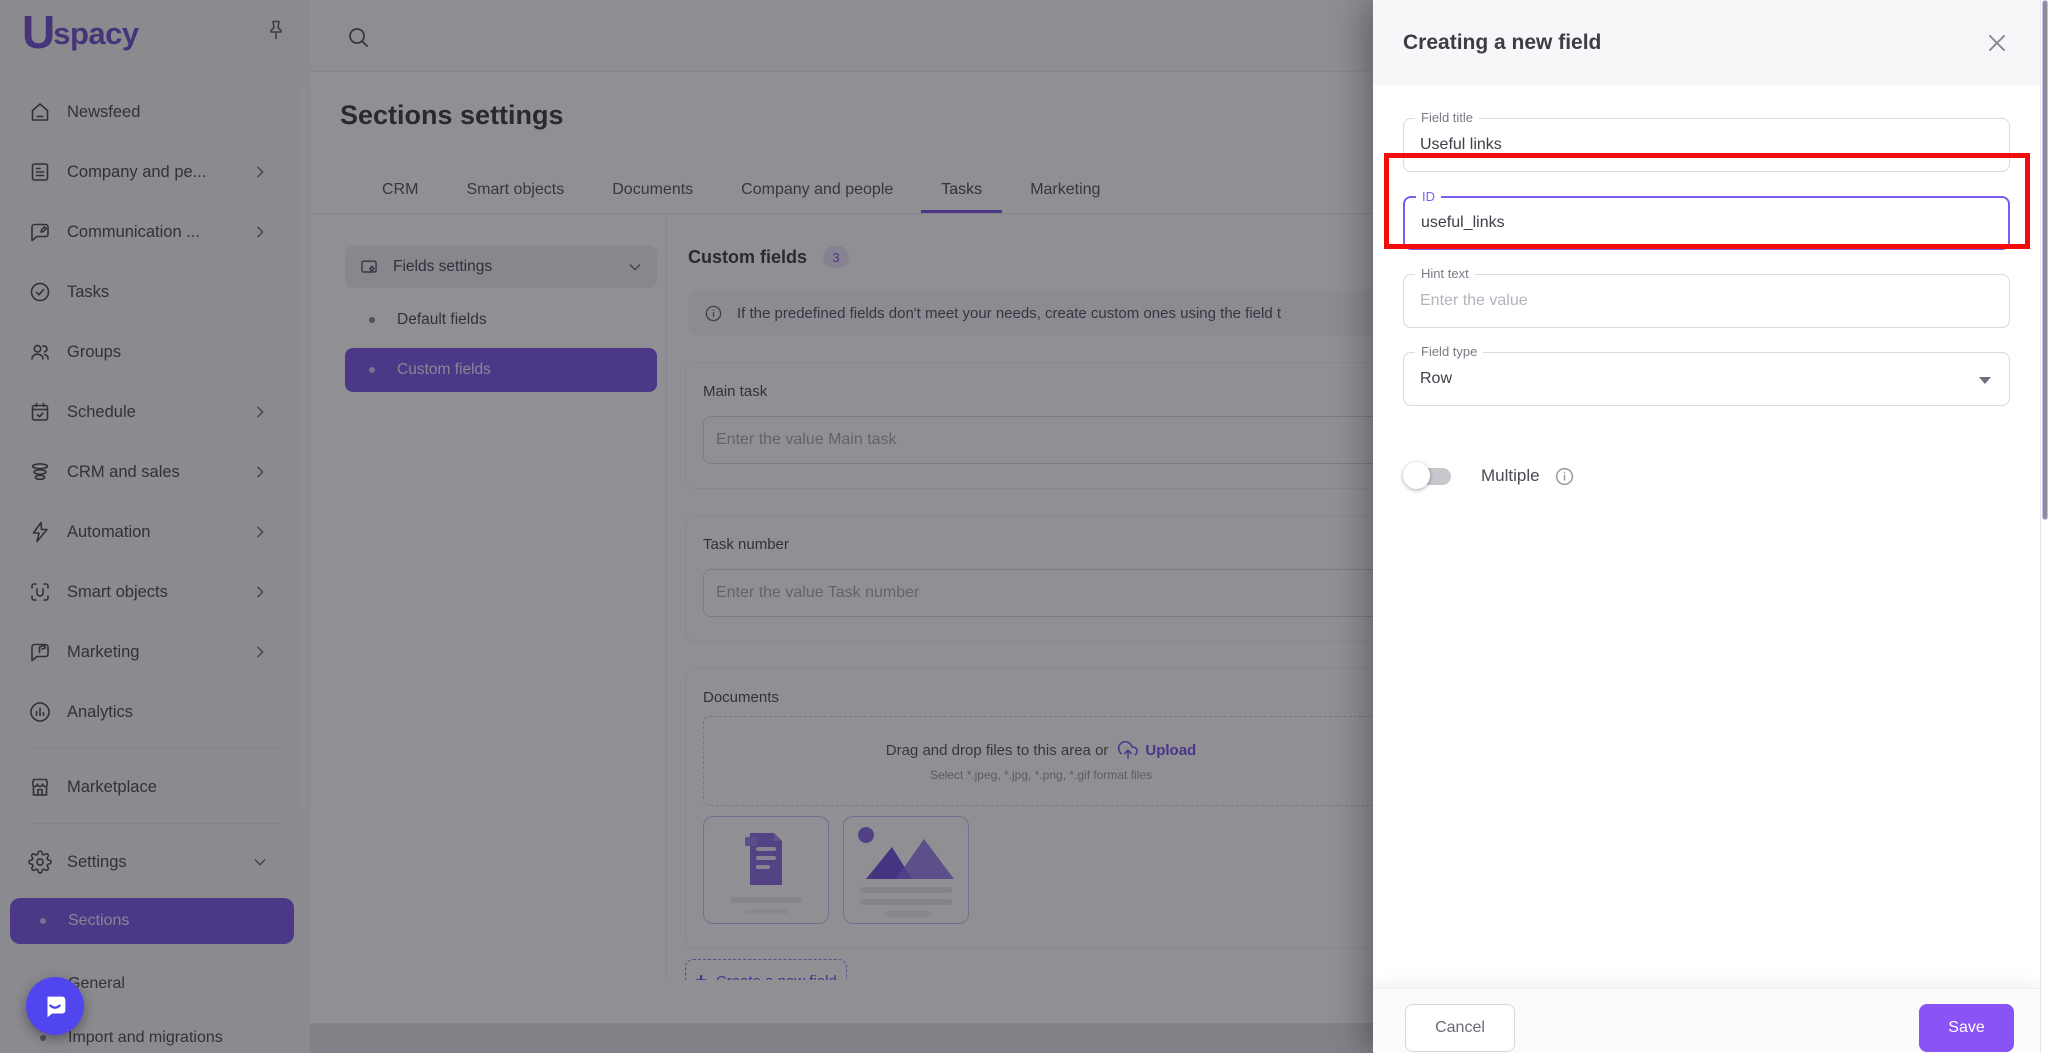  I want to click on field-type-label: Field type, so click(1449, 351).